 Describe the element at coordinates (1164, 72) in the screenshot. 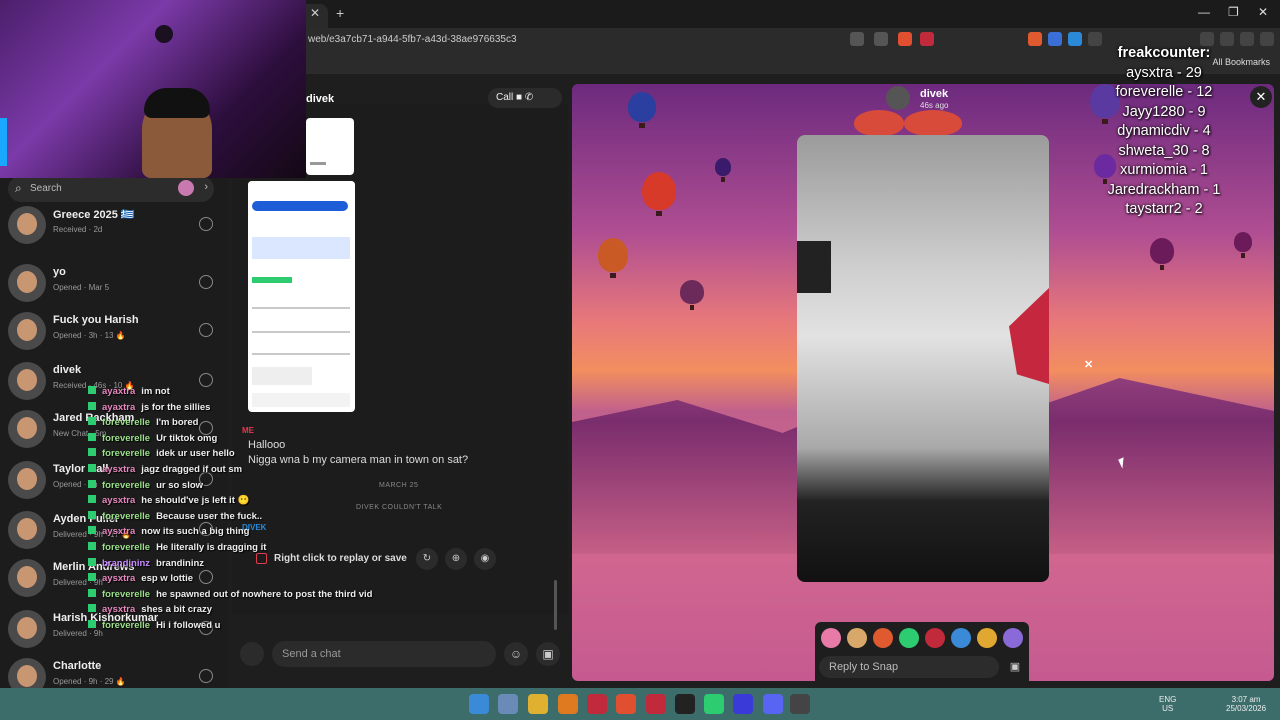

I see `counter-line: aysxtra - 29` at that location.